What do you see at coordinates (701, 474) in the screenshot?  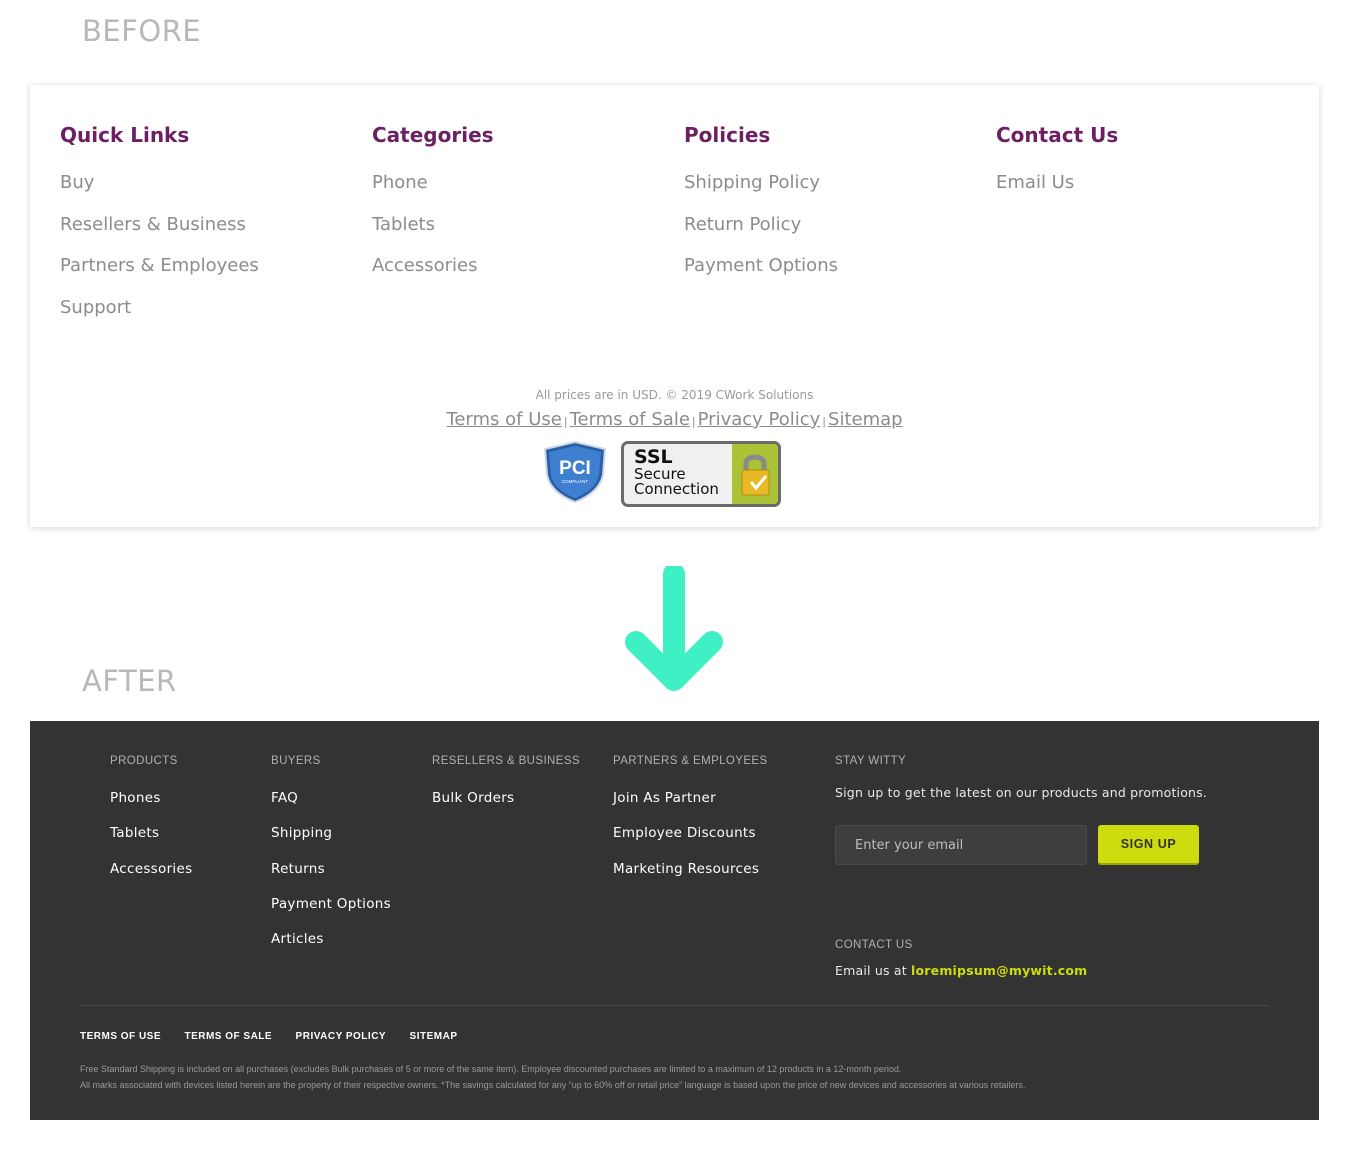 I see `ssl-secure-badge: SSL Secure Connection` at bounding box center [701, 474].